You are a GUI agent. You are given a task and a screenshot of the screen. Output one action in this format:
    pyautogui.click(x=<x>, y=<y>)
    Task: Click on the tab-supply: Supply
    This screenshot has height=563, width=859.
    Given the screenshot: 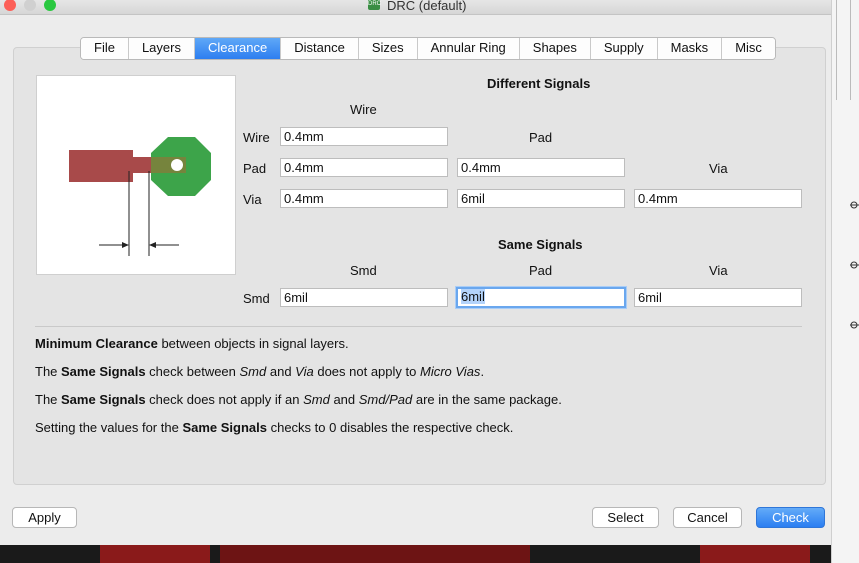 What is the action you would take?
    pyautogui.click(x=624, y=48)
    